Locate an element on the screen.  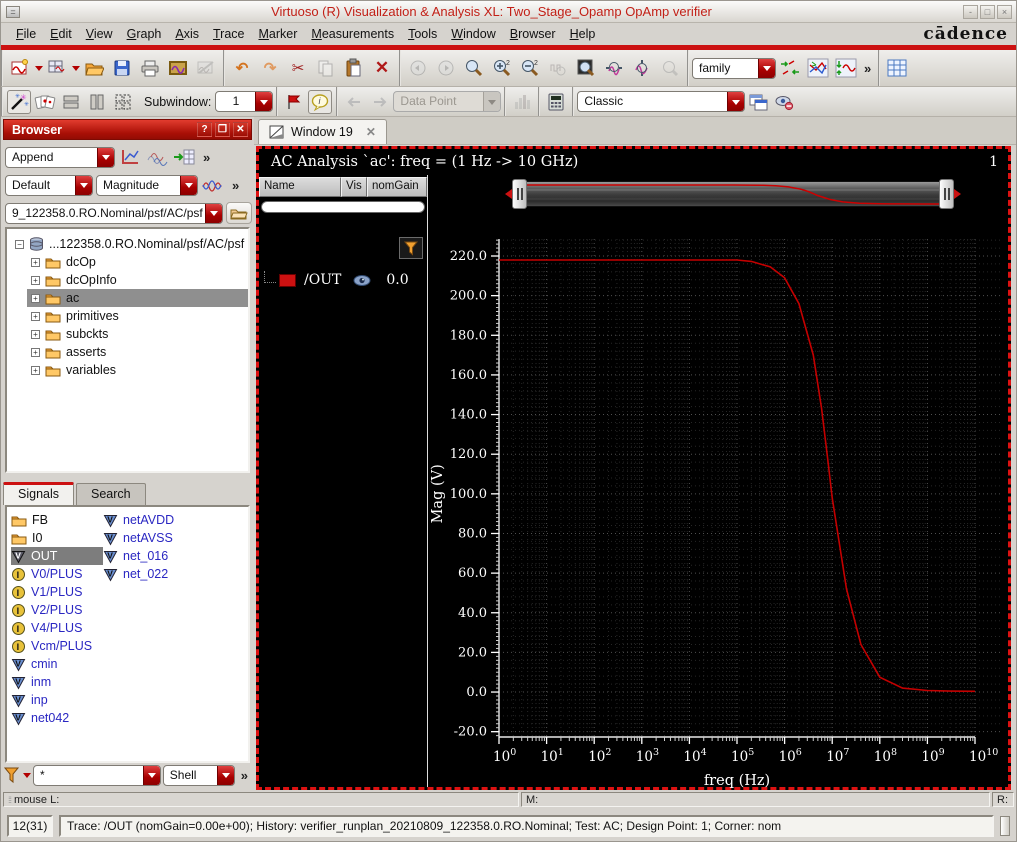
menu-view: View is located at coordinates (99, 34).